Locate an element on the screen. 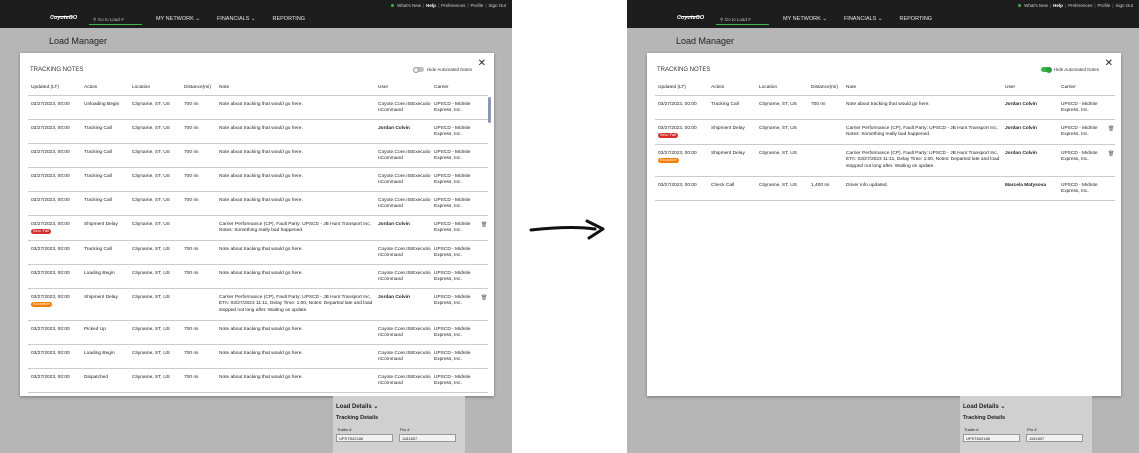 This screenshot has height=453, width=1139. tracking-details-heading: Tracking Details is located at coordinates (984, 418).